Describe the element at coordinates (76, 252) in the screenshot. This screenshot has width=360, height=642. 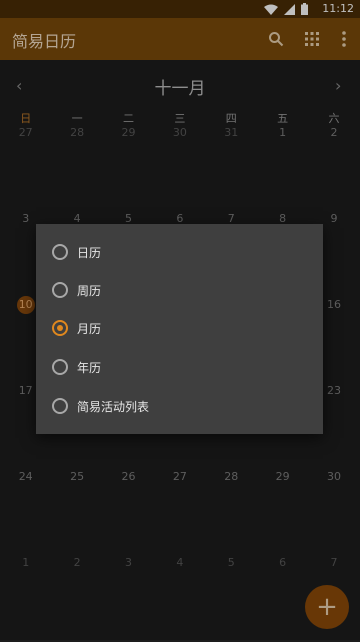
I see `option-day-view: 日历` at that location.